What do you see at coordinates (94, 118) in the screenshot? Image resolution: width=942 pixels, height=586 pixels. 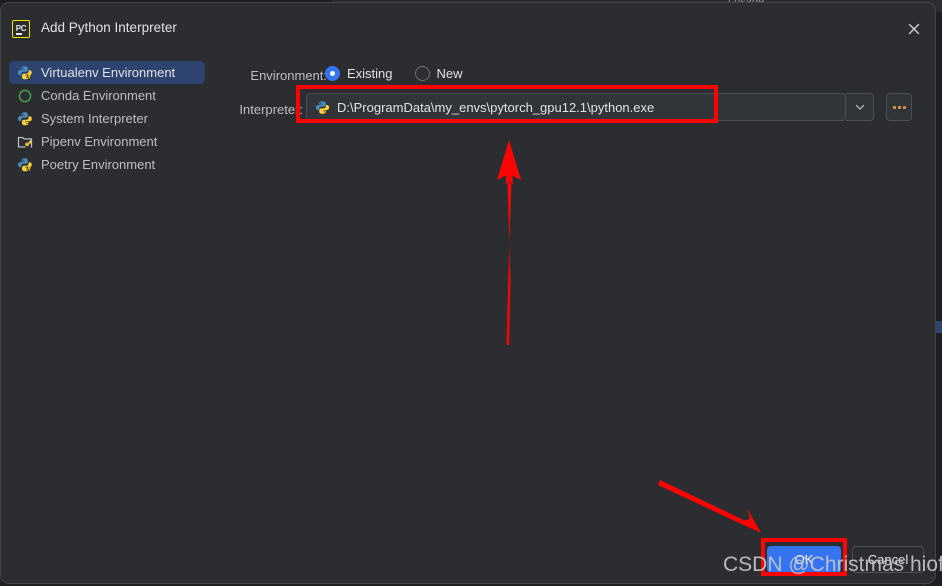 I see `sidebar-item-label: System Interpreter` at bounding box center [94, 118].